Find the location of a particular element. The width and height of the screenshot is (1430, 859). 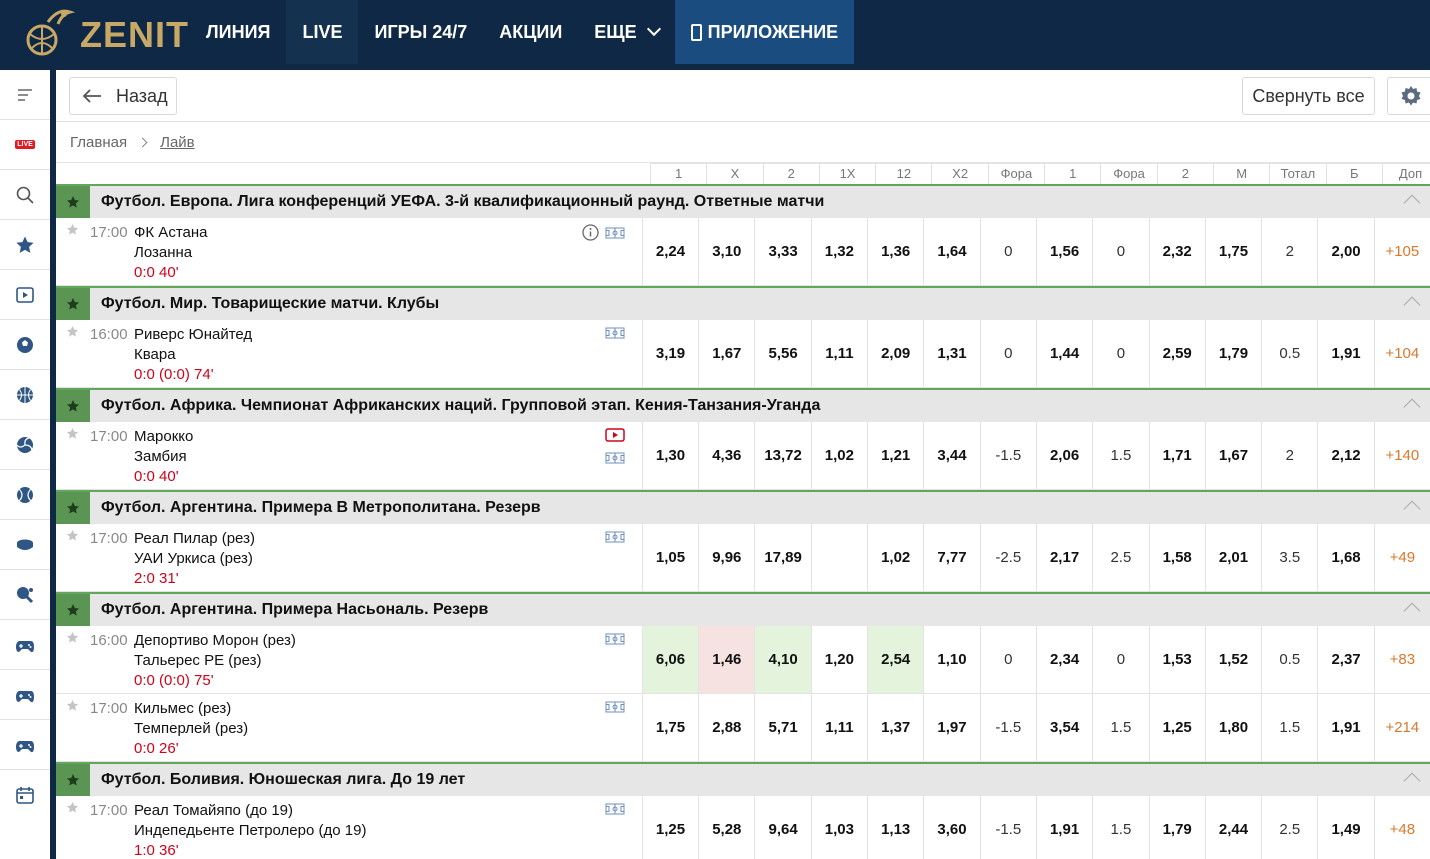

odd-cell: 1,31 is located at coordinates (951, 353).